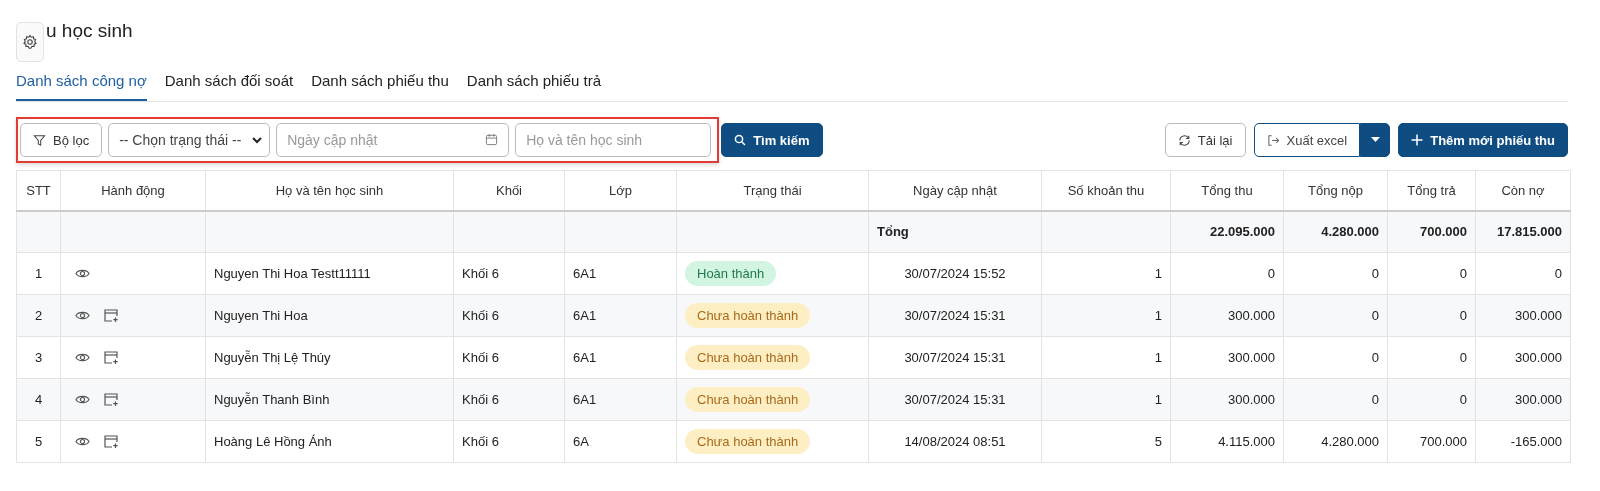  What do you see at coordinates (189, 140) in the screenshot?
I see `status-select: -- Chọn trạng thái --` at bounding box center [189, 140].